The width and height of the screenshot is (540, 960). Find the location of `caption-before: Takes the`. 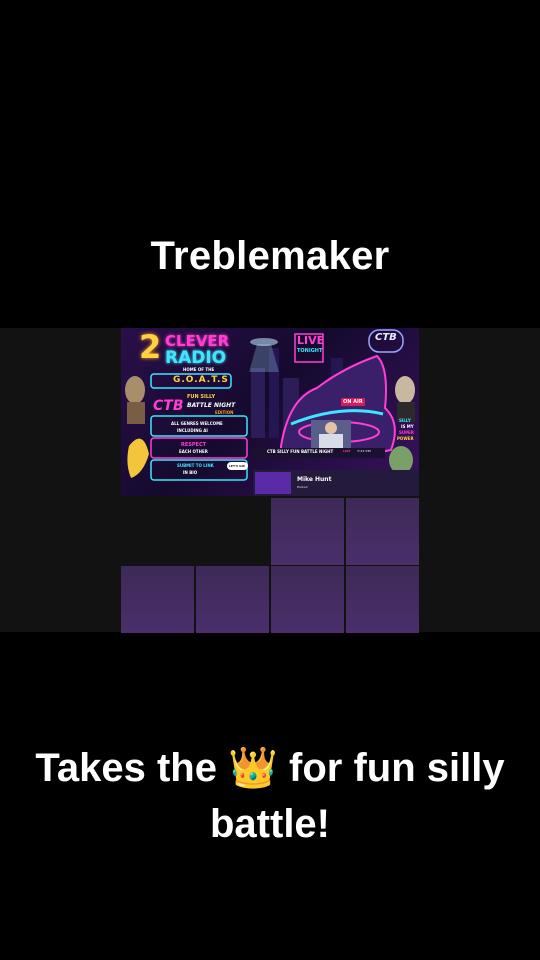

caption-before: Takes the is located at coordinates (132, 768).